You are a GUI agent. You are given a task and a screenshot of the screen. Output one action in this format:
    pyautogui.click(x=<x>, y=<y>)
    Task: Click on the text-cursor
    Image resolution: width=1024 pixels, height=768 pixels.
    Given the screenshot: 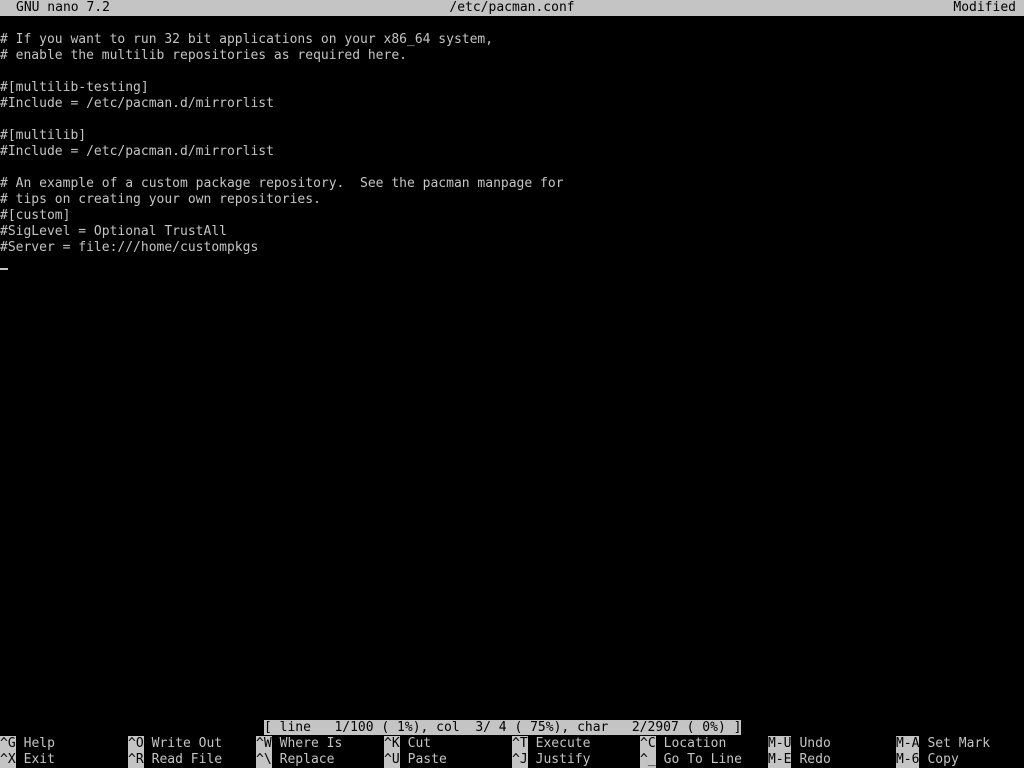 What is the action you would take?
    pyautogui.click(x=4, y=269)
    